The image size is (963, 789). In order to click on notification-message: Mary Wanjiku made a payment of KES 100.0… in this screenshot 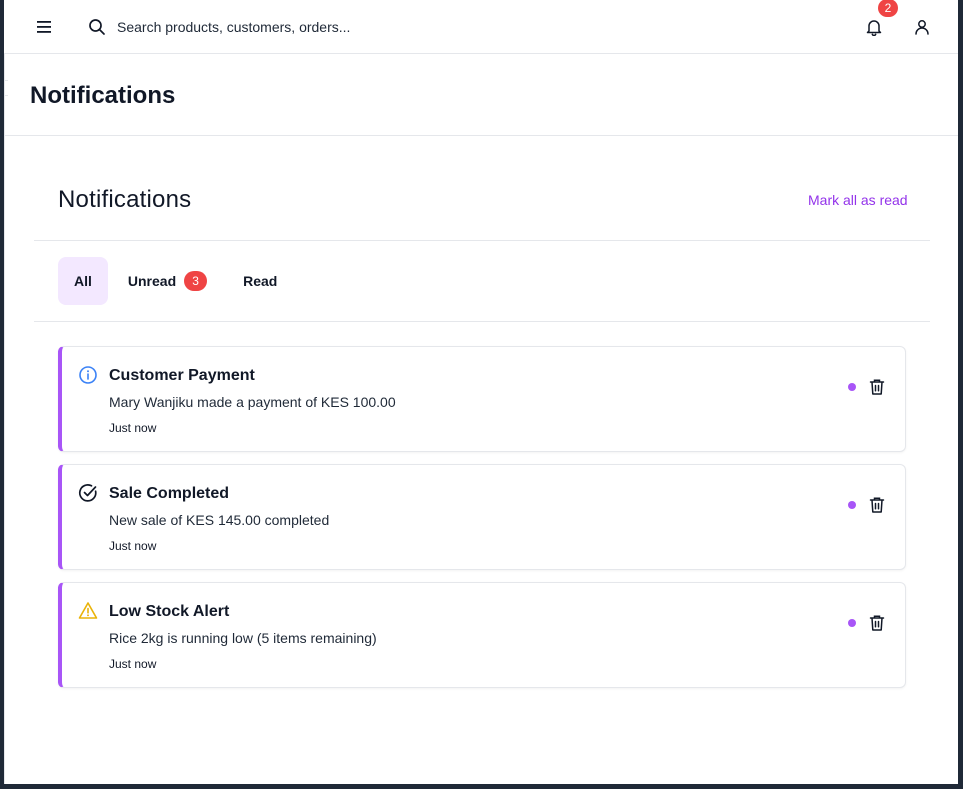, I will do `click(252, 402)`.